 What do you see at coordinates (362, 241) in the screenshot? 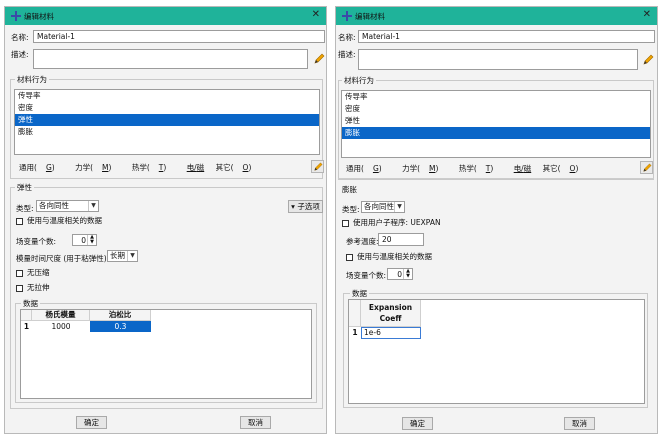
I see `reference-temperature-label: 参考温度:` at bounding box center [362, 241].